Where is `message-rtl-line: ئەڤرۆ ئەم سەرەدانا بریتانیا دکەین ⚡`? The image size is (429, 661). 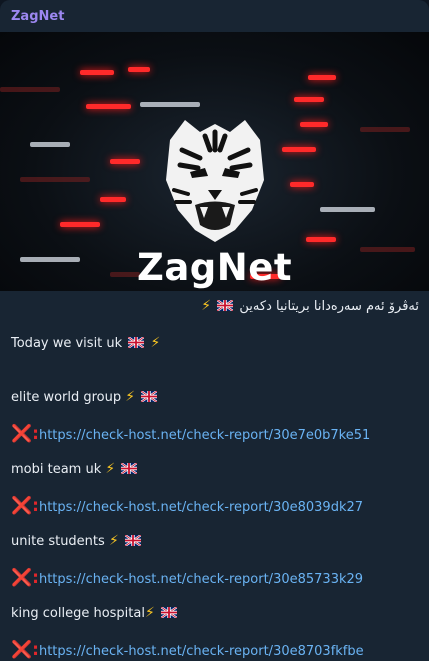
message-rtl-line: ئەڤرۆ ئەم سەرەدانا بریتانیا دکەین ⚡ is located at coordinates (214, 305).